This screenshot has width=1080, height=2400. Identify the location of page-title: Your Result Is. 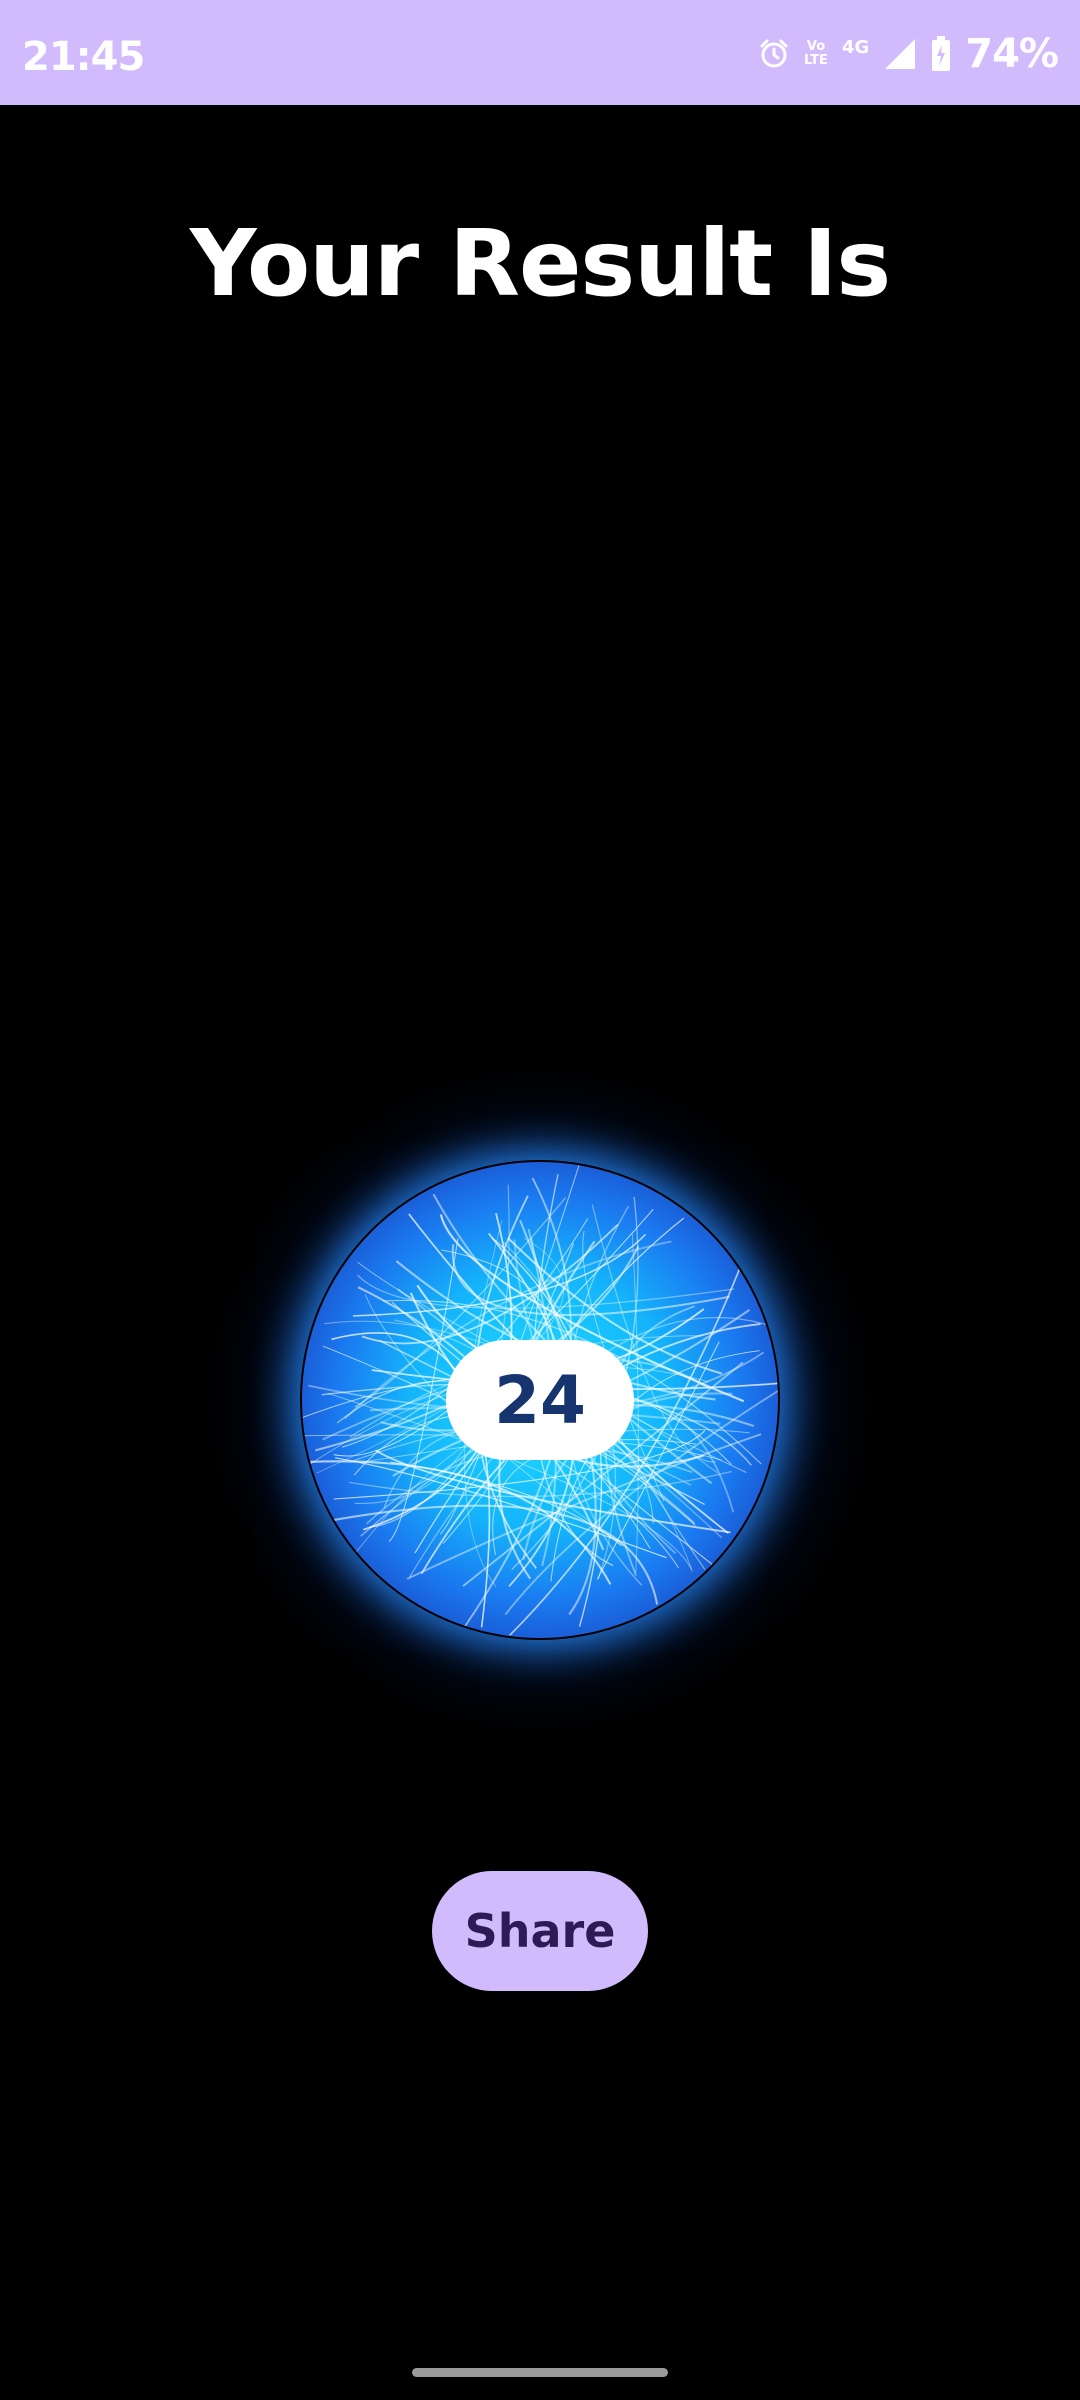
(540, 263).